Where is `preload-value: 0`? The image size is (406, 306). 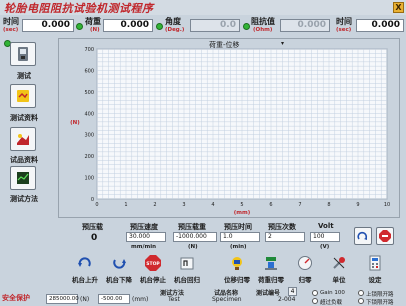 preload-value: 0 is located at coordinates (94, 238).